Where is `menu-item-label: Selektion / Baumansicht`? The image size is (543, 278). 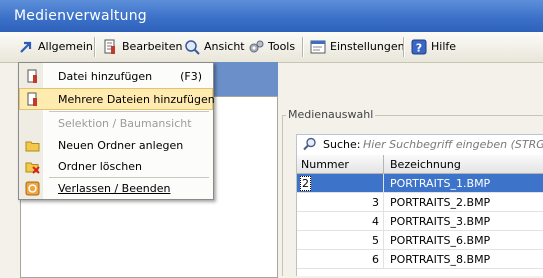
menu-item-label: Selektion / Baumansicht is located at coordinates (125, 123).